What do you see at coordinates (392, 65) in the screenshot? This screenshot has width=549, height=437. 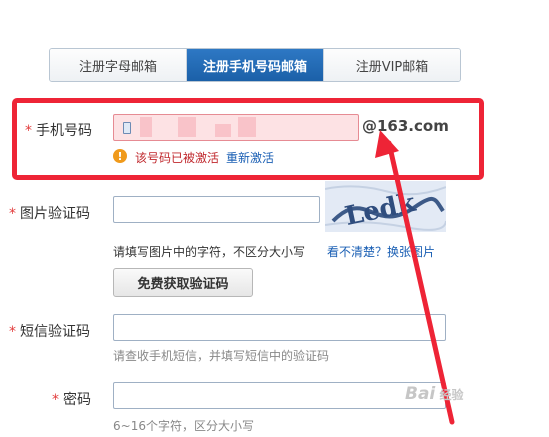 I see `tab-vip-email: 注册VIP邮箱` at bounding box center [392, 65].